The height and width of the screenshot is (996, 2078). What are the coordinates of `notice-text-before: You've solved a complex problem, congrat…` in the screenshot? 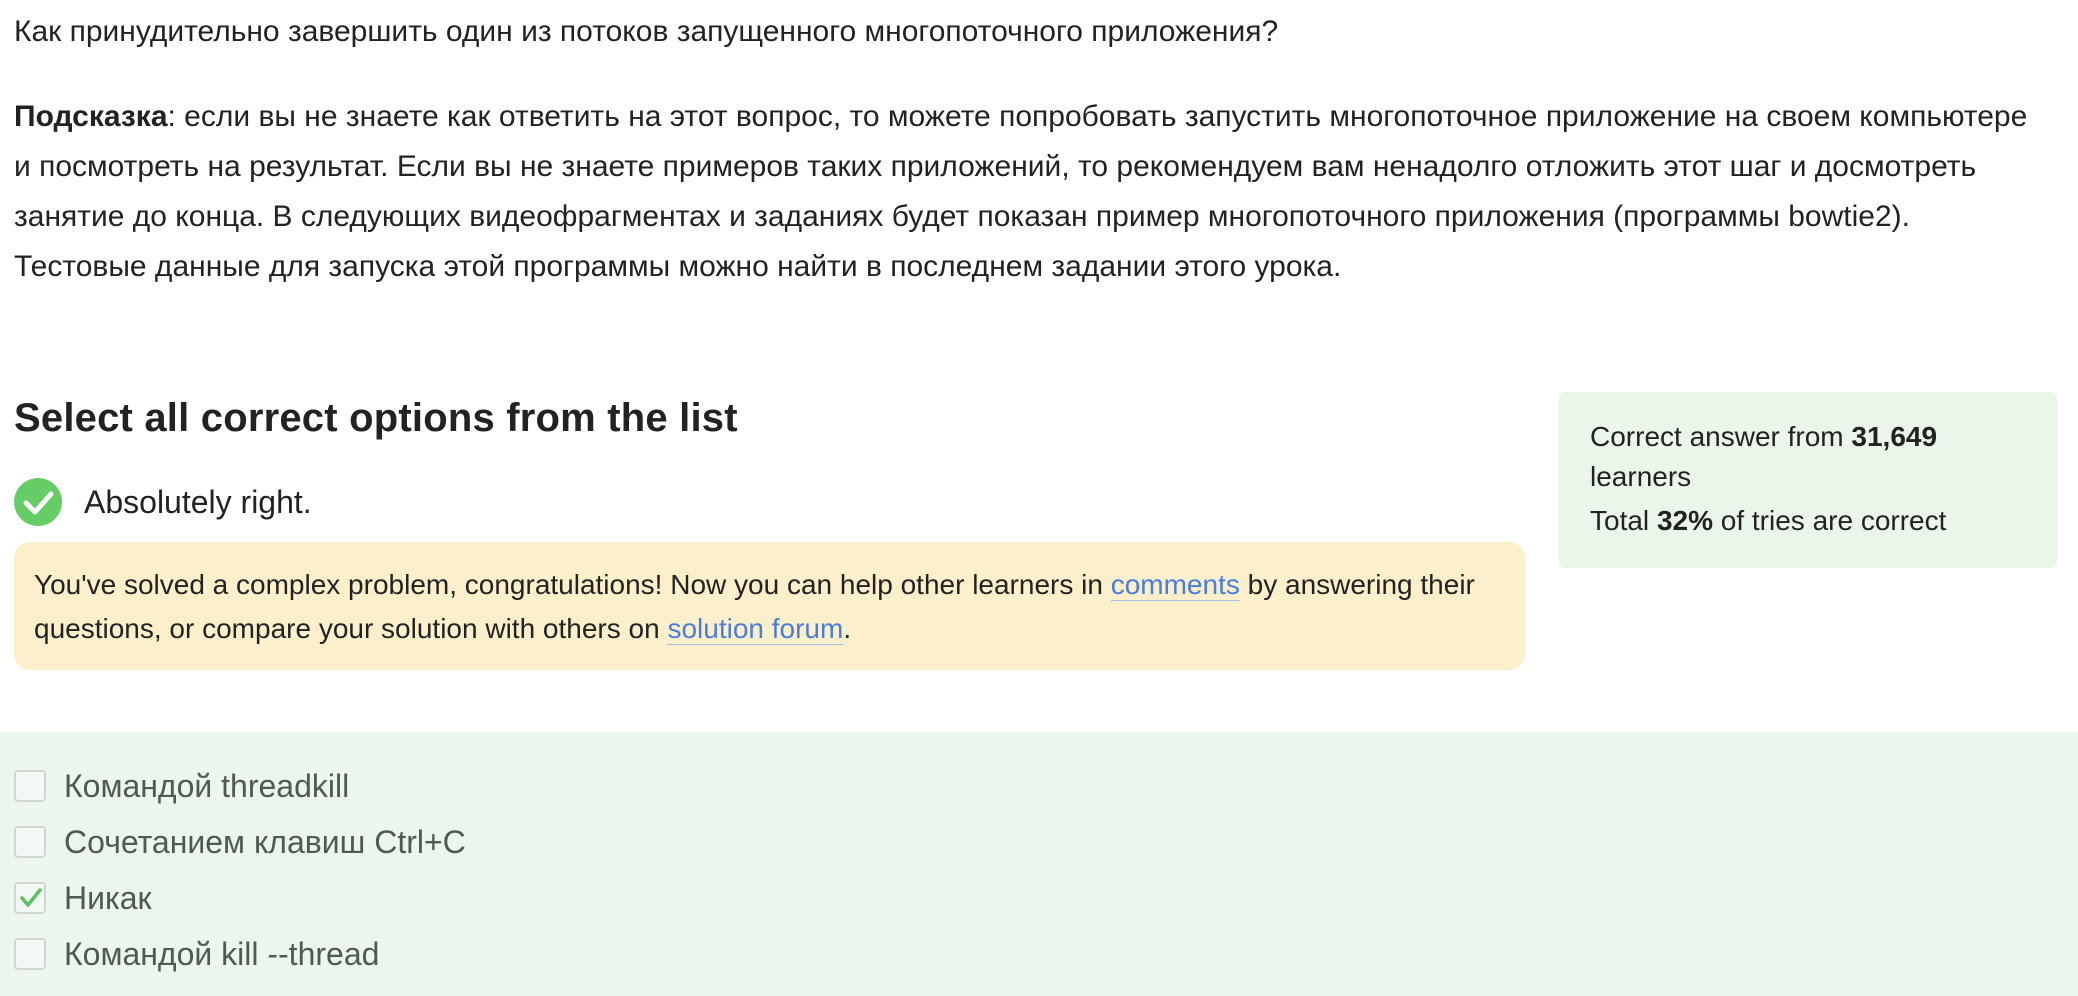 It's located at (572, 584).